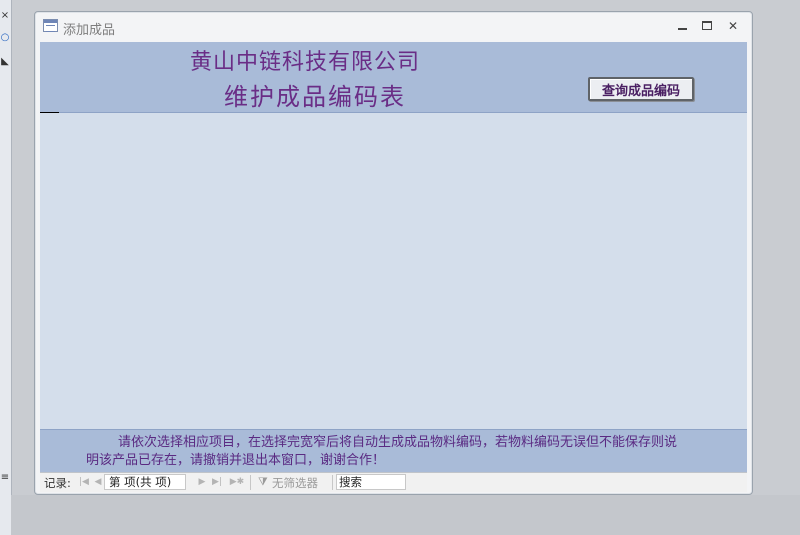 The width and height of the screenshot is (800, 535). What do you see at coordinates (263, 482) in the screenshot?
I see `filter-icon: ⧩` at bounding box center [263, 482].